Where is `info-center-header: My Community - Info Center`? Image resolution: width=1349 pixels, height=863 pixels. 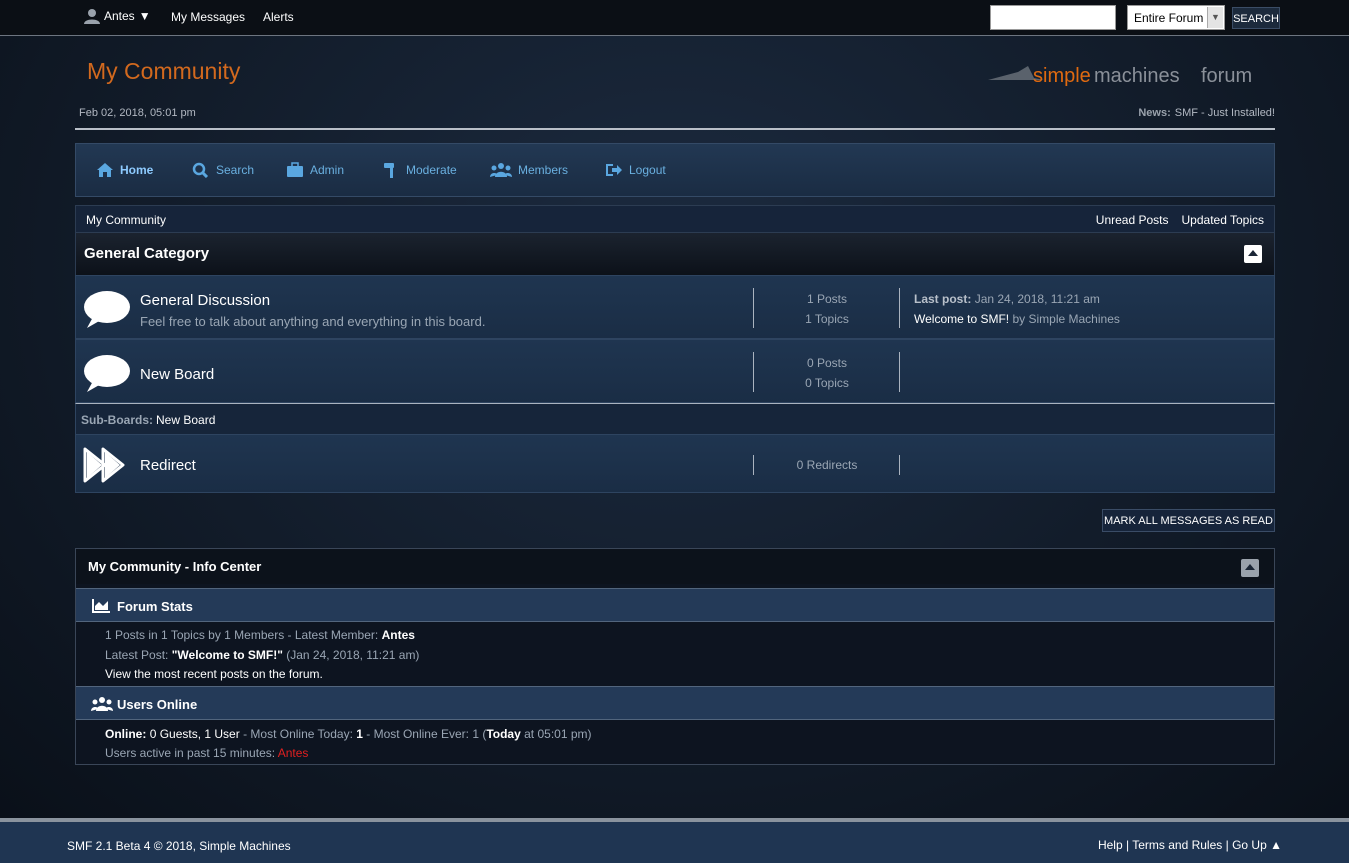 info-center-header: My Community - Info Center is located at coordinates (675, 566).